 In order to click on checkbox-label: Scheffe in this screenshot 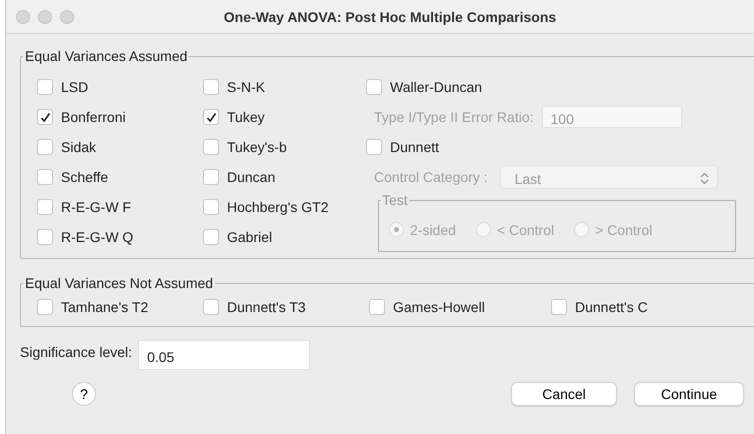, I will do `click(84, 177)`.